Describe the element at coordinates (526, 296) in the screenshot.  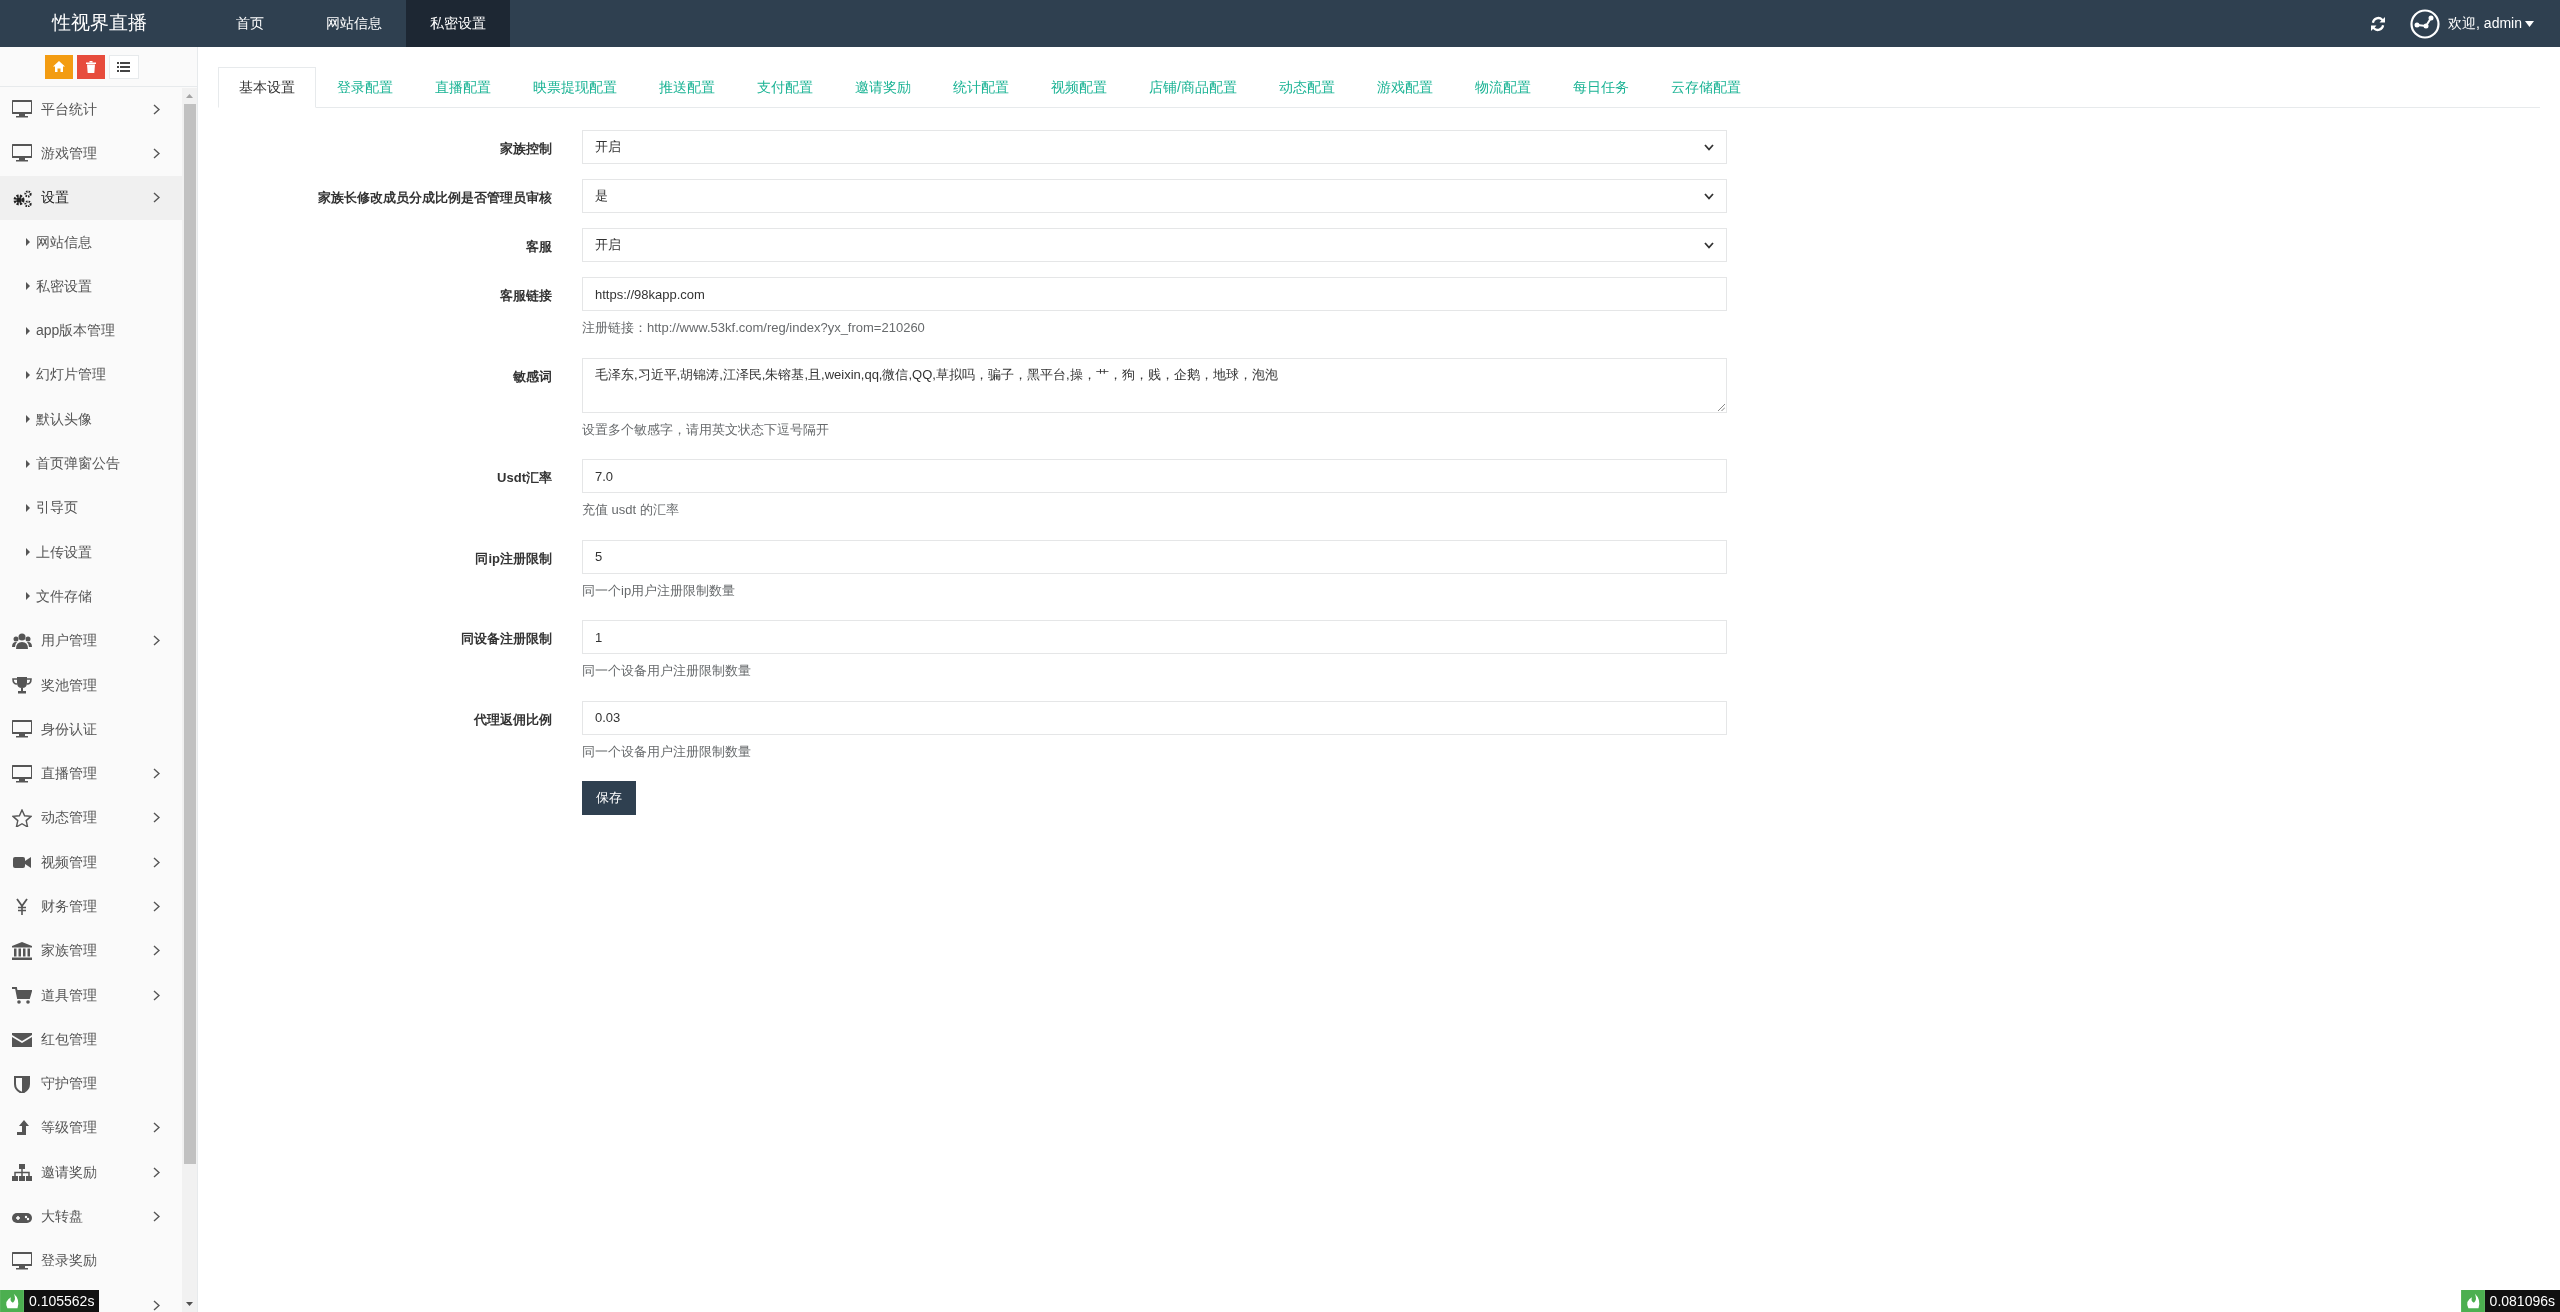
I see `field-label: 客服链接` at that location.